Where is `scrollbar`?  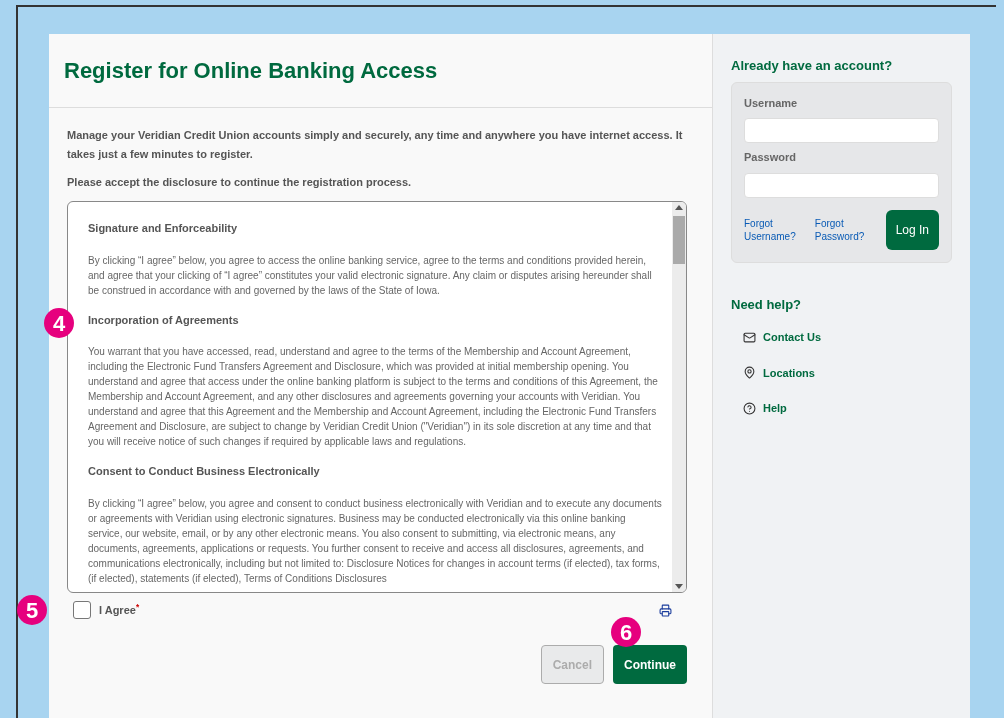 scrollbar is located at coordinates (679, 397).